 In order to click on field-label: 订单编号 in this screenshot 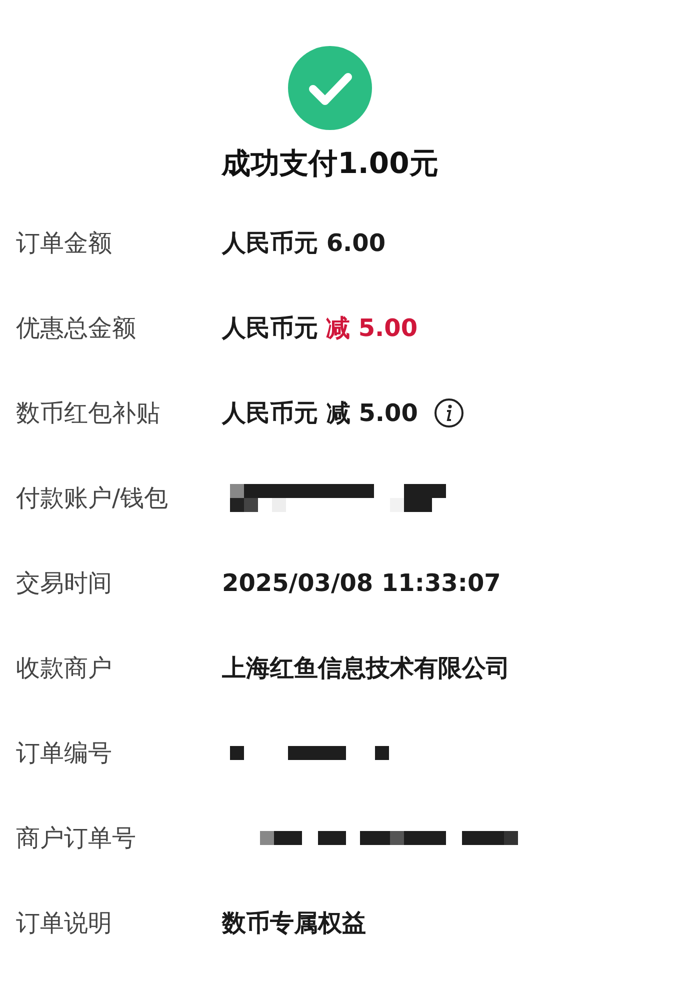, I will do `click(64, 753)`.